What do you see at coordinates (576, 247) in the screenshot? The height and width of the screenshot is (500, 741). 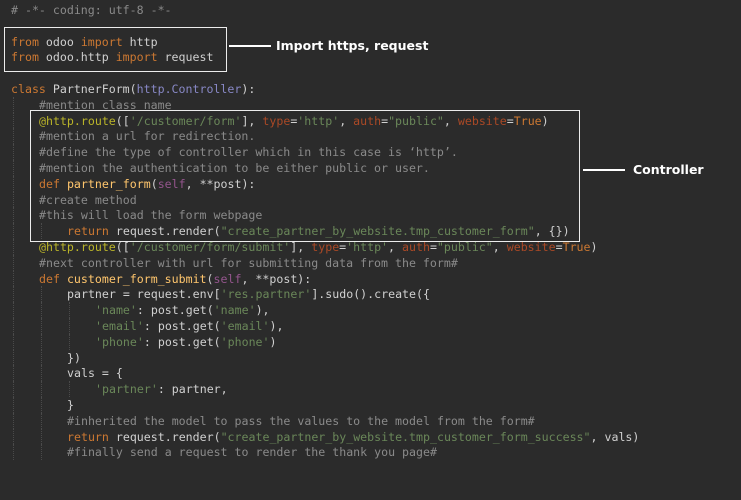 I see `code-token-keyword: True` at bounding box center [576, 247].